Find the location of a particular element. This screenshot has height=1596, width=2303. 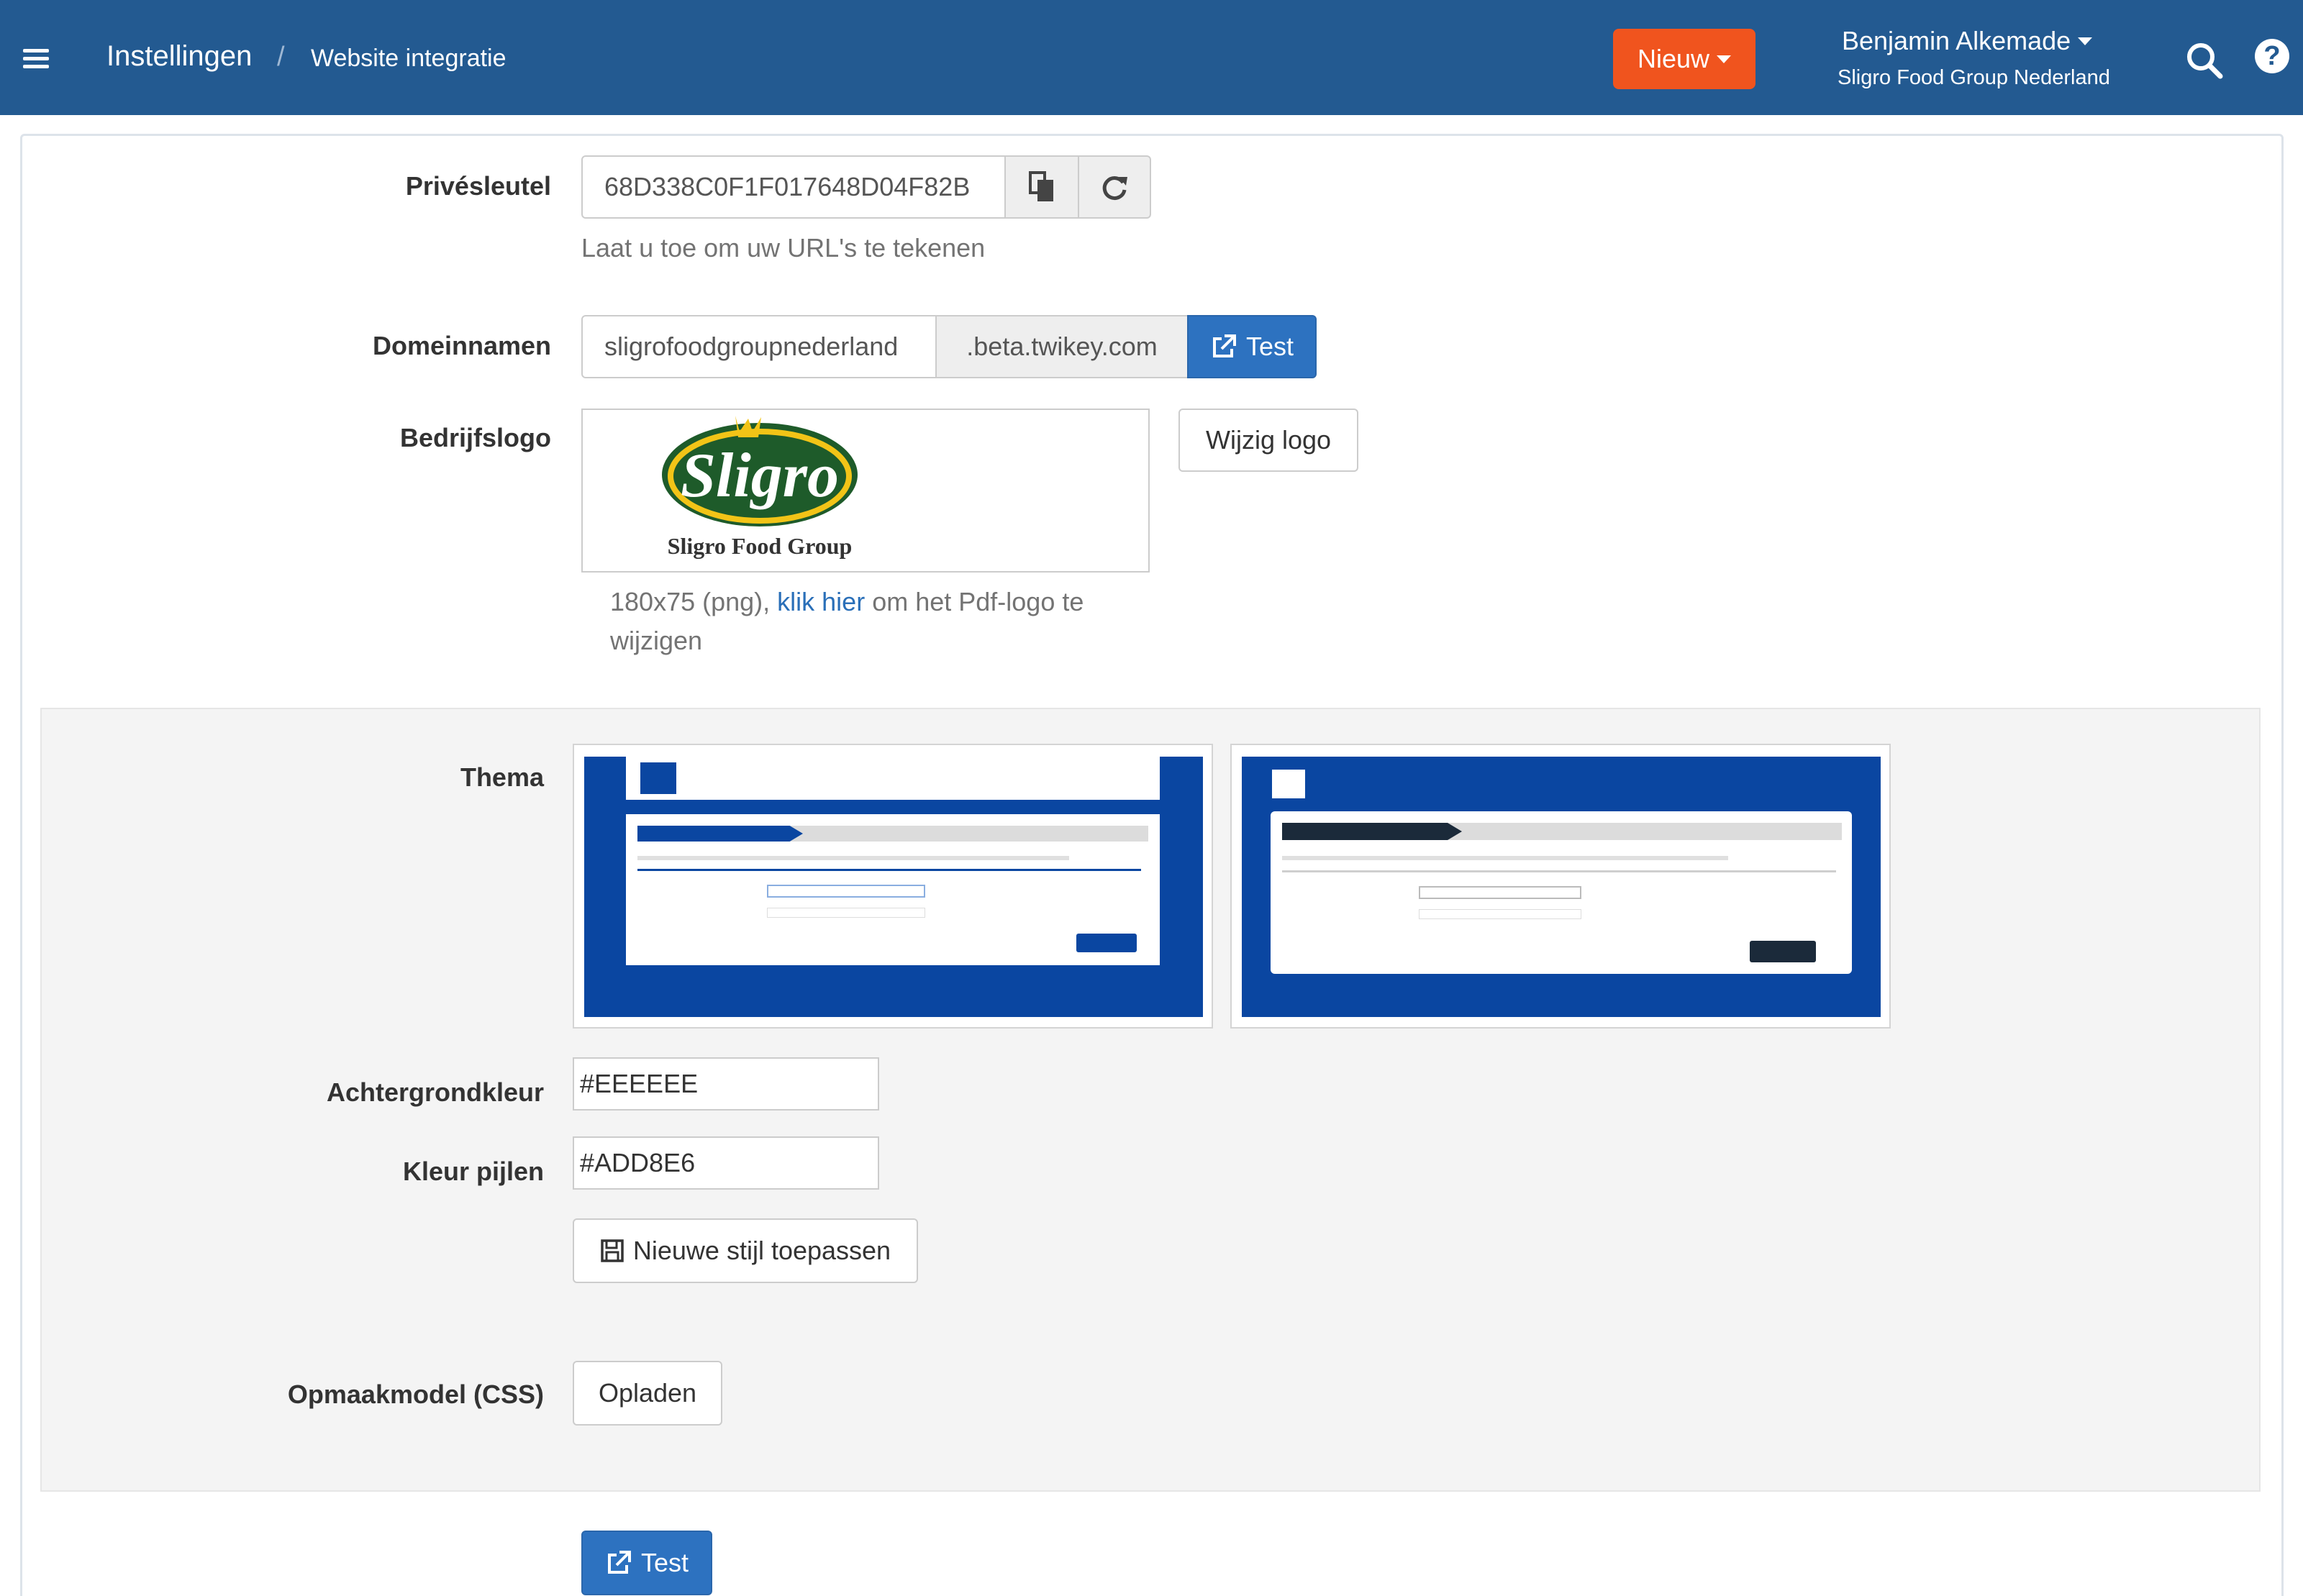

private-key-label: Privésleutel is located at coordinates (478, 186).